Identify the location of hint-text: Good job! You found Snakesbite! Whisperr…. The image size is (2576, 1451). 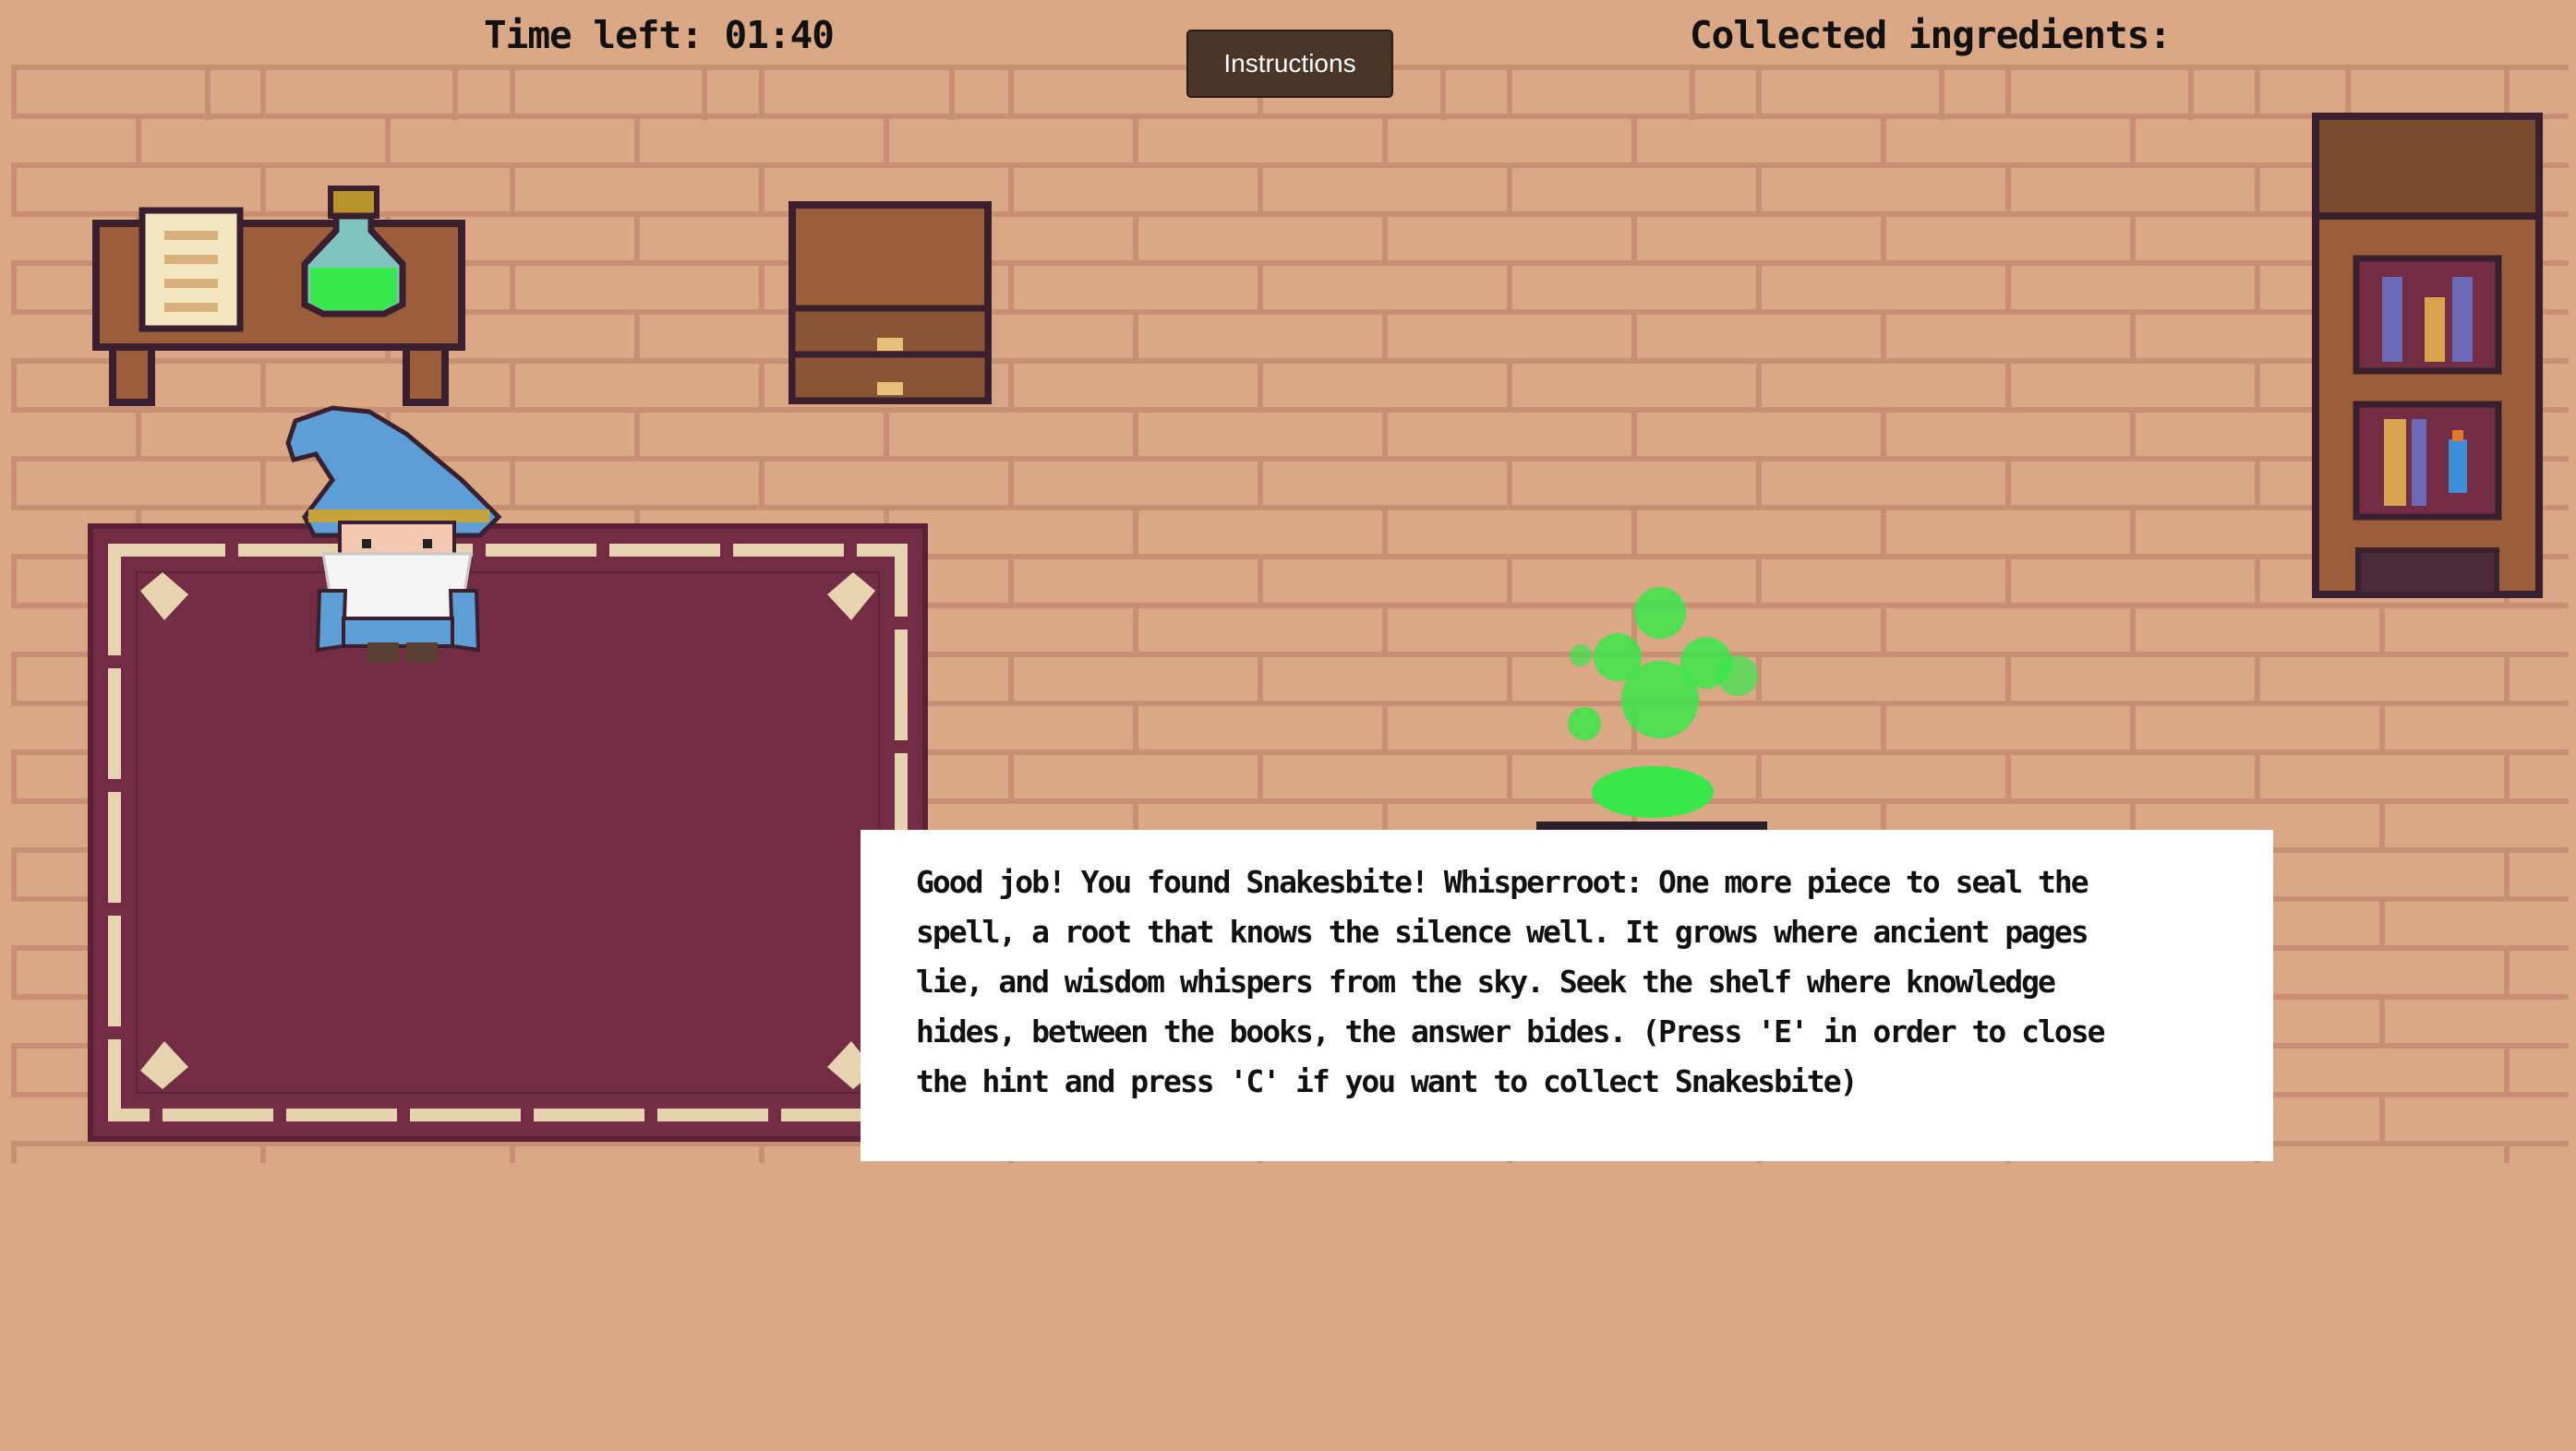
(1510, 981).